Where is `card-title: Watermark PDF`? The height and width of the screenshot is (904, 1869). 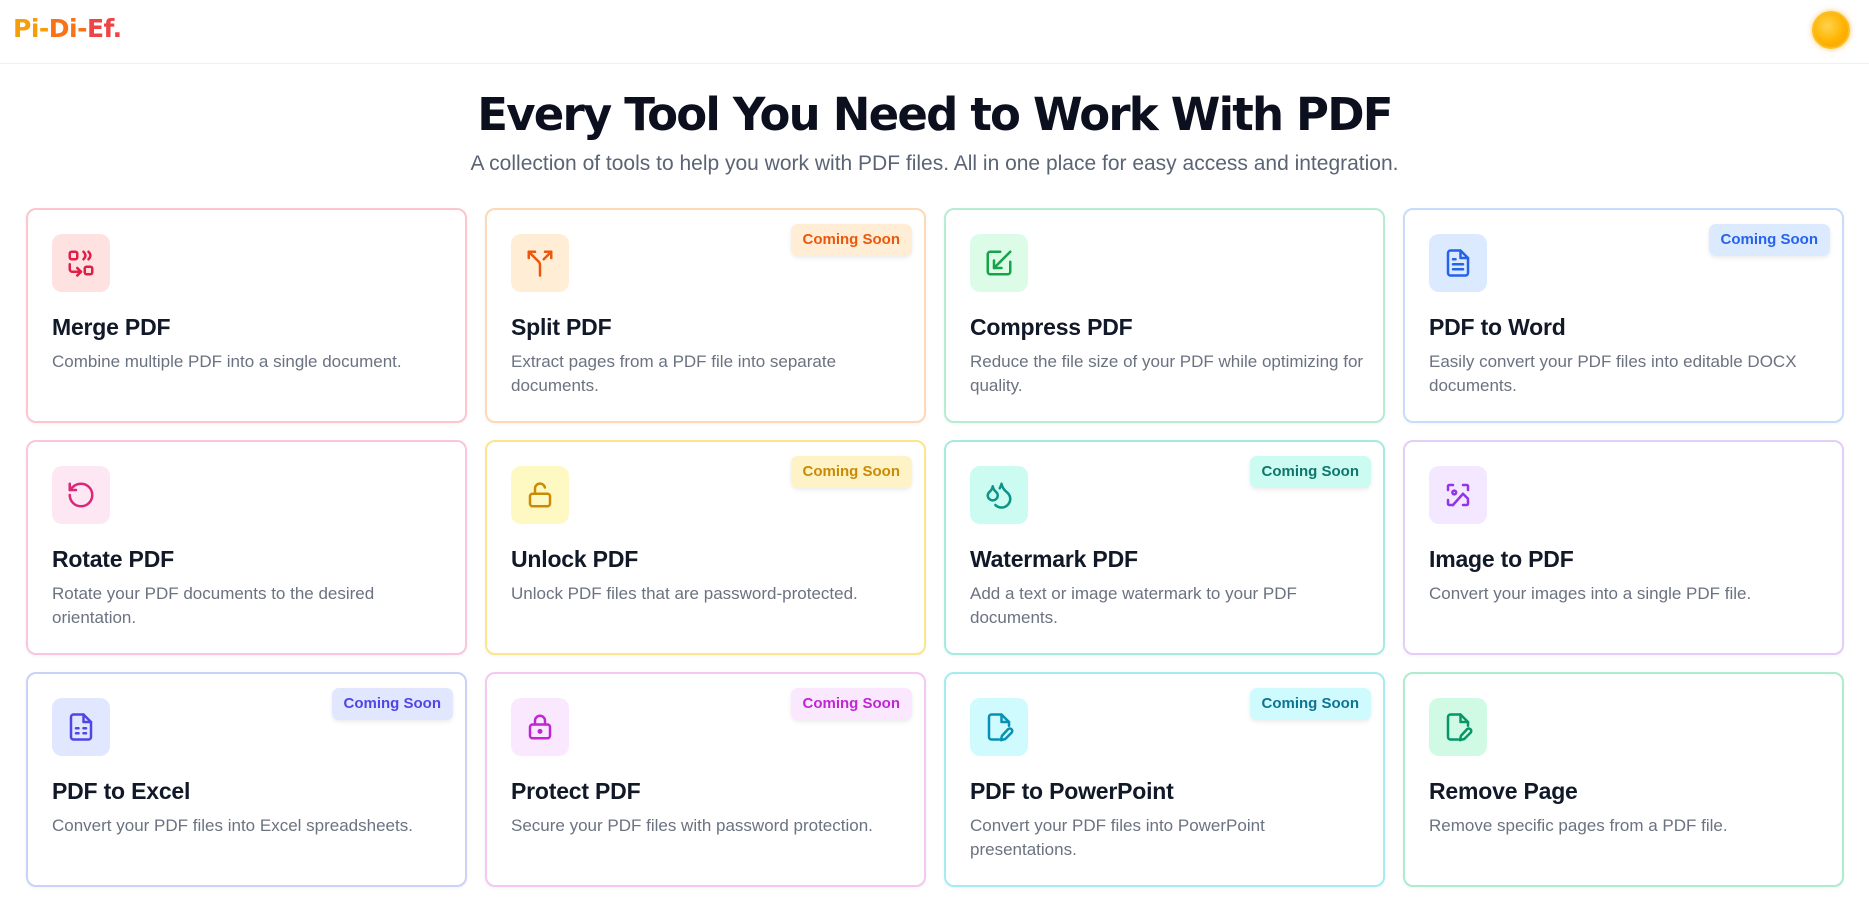 card-title: Watermark PDF is located at coordinates (1054, 559).